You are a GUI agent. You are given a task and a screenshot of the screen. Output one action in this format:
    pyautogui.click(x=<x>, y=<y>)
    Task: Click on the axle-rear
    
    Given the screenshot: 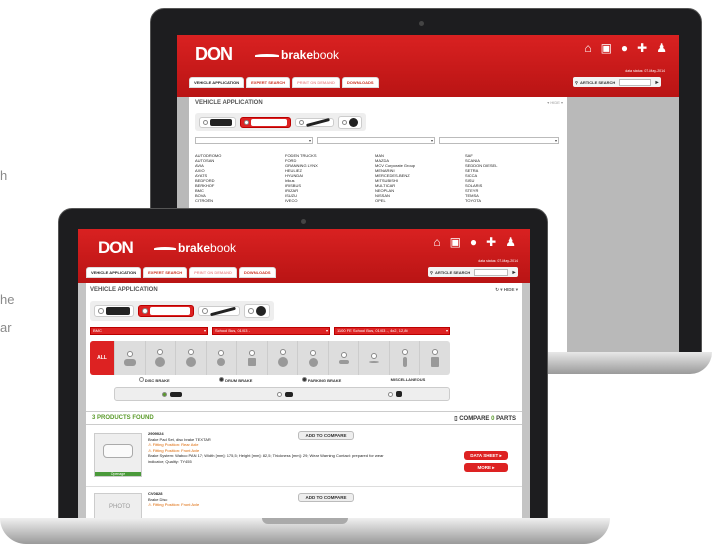 What is the action you would take?
    pyautogui.click(x=394, y=394)
    